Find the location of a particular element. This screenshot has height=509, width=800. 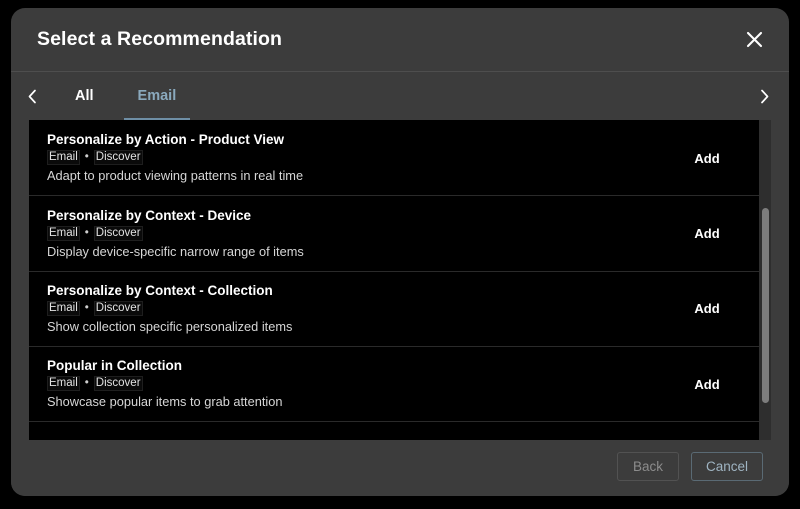

dialog-footer: Back Cancel is located at coordinates (400, 468).